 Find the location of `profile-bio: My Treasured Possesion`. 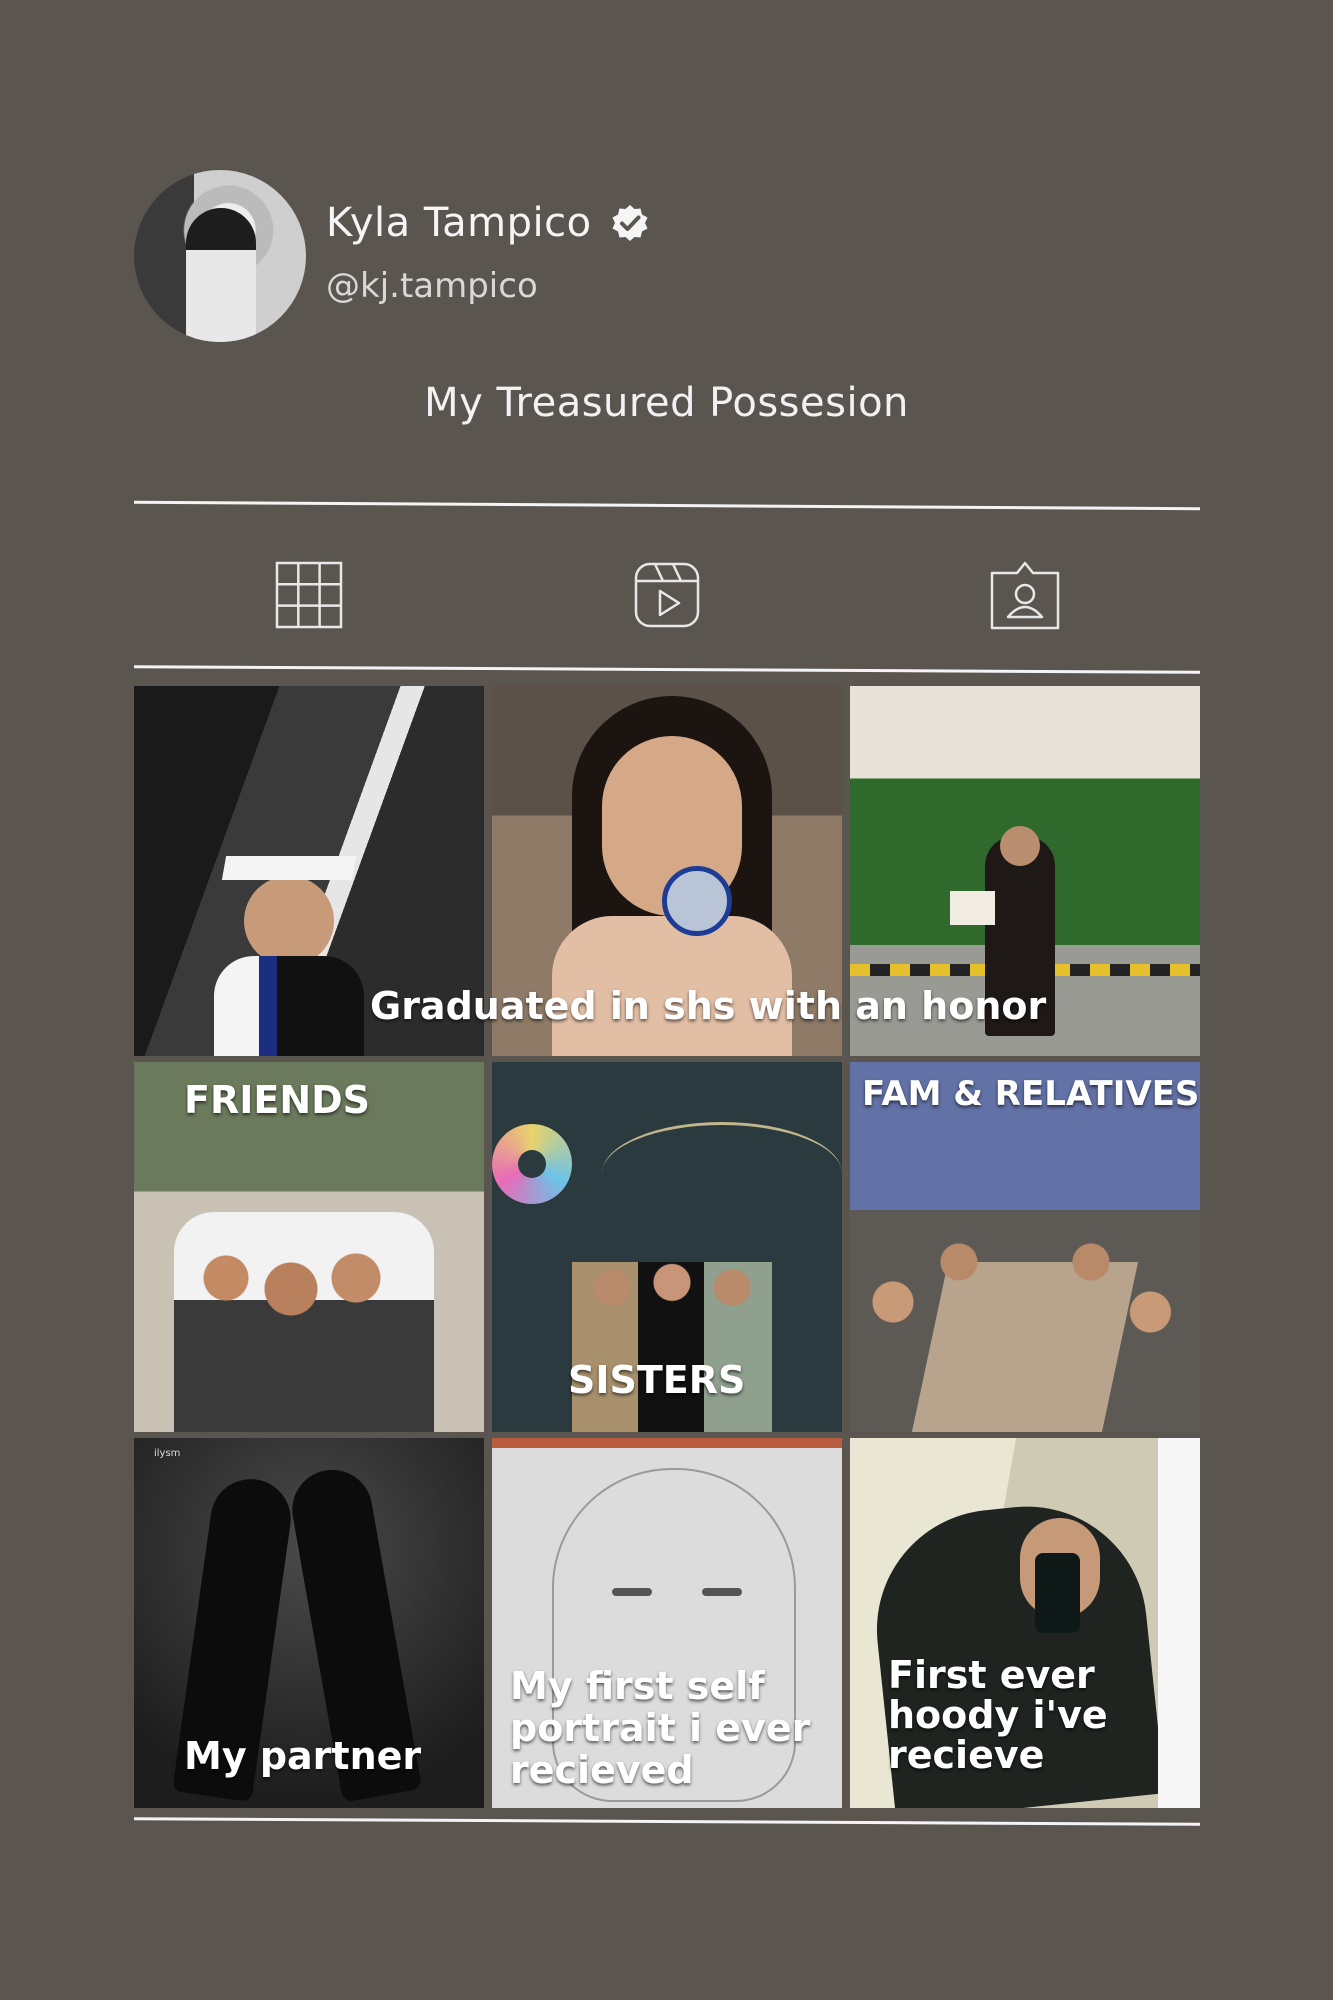

profile-bio: My Treasured Possesion is located at coordinates (666, 403).